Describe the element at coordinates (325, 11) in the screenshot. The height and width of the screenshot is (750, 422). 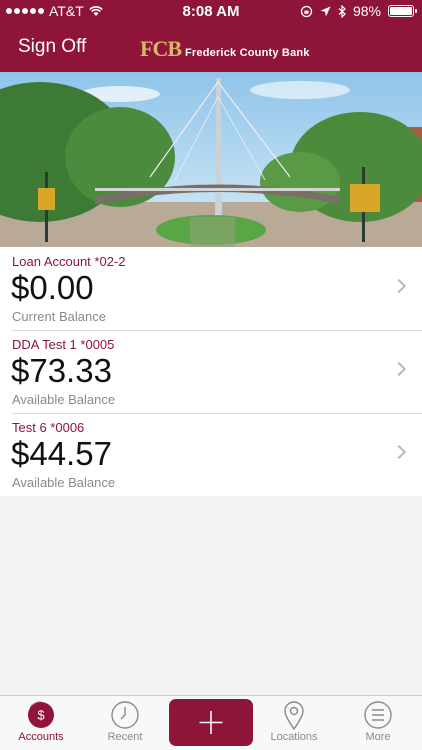
I see `location-arrow-icon` at that location.